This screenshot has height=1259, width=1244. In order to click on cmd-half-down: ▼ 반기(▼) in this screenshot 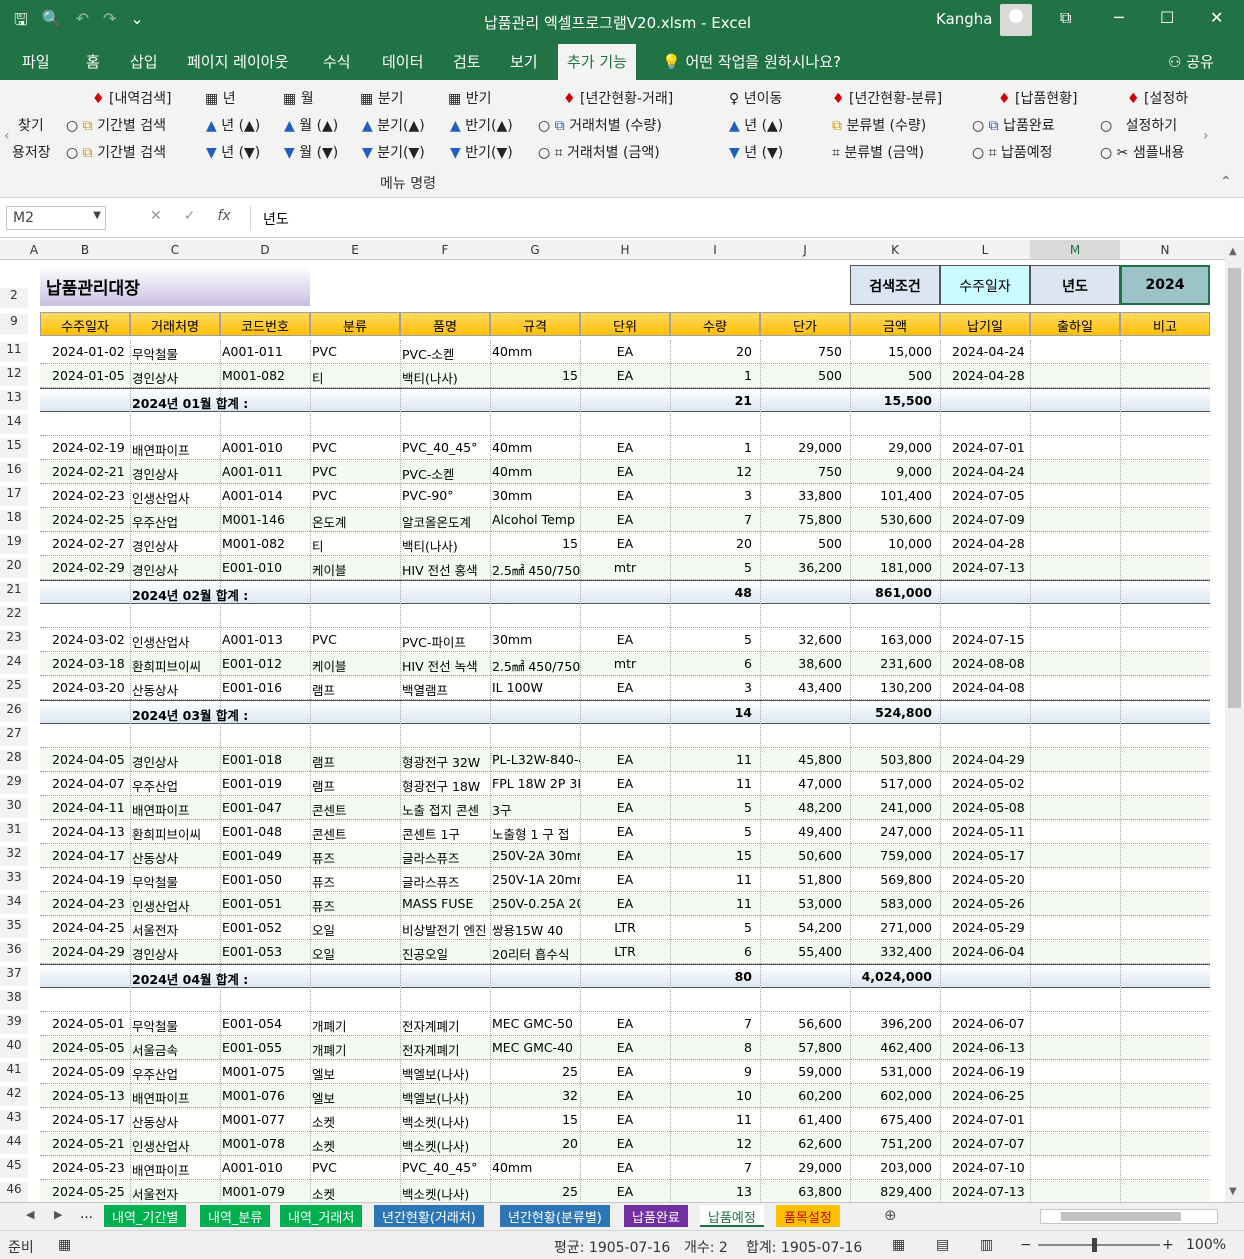, I will do `click(481, 152)`.